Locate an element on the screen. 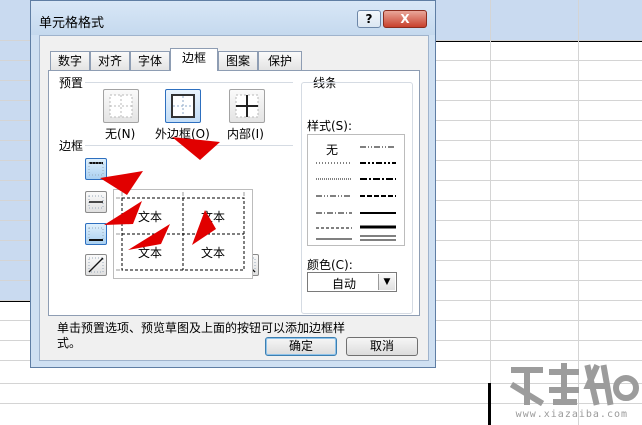 This screenshot has width=642, height=425. border-middle-horizontal-button is located at coordinates (96, 202).